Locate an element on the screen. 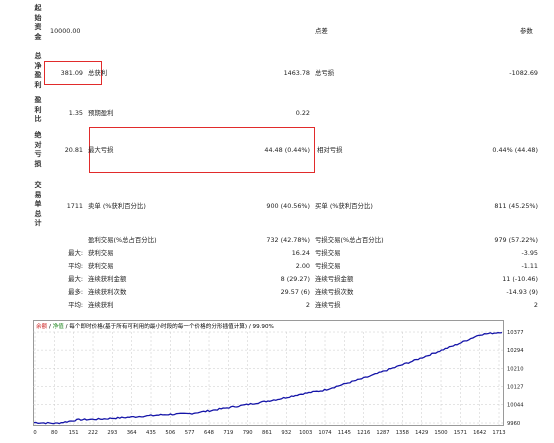  x-tick-label: 435 is located at coordinates (151, 433).